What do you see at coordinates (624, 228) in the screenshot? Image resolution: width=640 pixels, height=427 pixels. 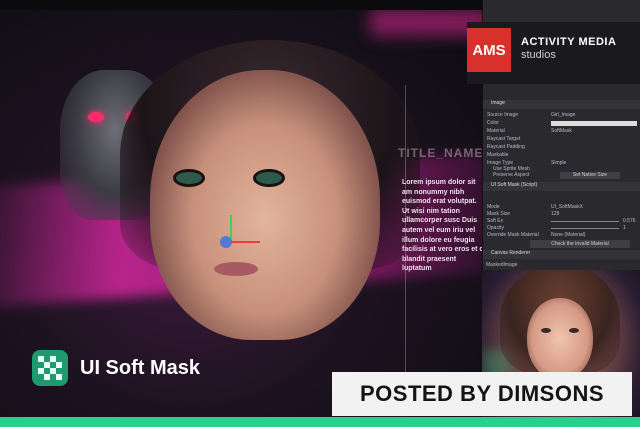 I see `opacity-value: 1` at bounding box center [624, 228].